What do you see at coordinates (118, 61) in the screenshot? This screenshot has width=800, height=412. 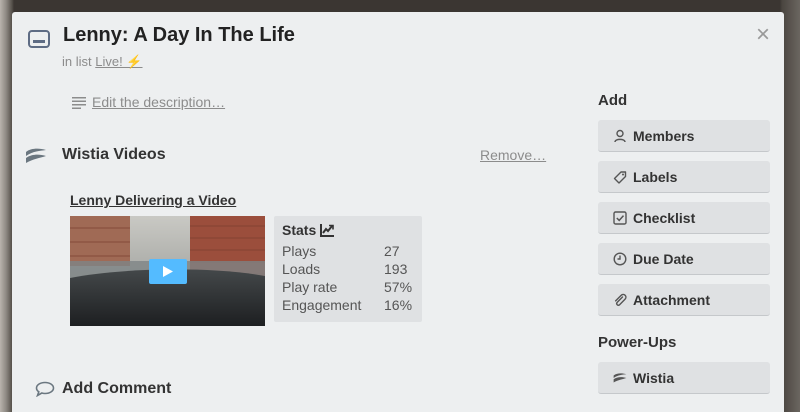 I see `list-link: Live! ⚡` at bounding box center [118, 61].